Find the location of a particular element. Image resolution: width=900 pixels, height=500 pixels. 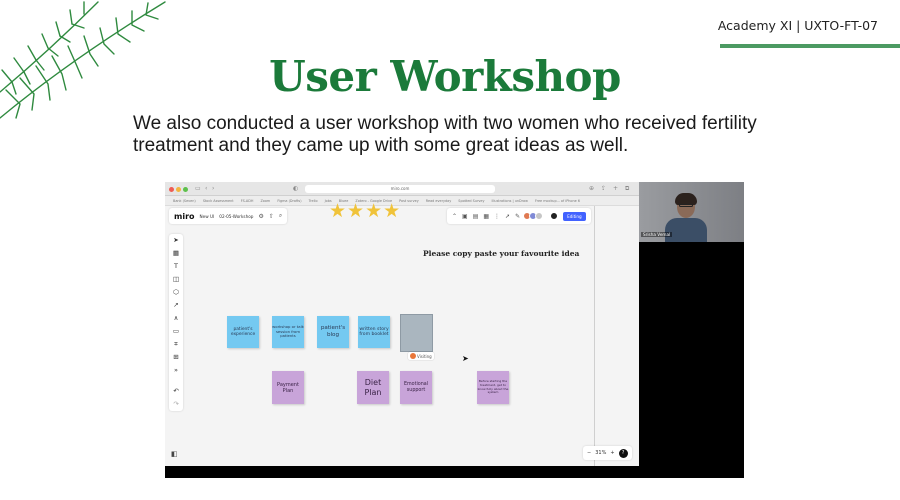

share-icon: ⇪ is located at coordinates (603, 188).